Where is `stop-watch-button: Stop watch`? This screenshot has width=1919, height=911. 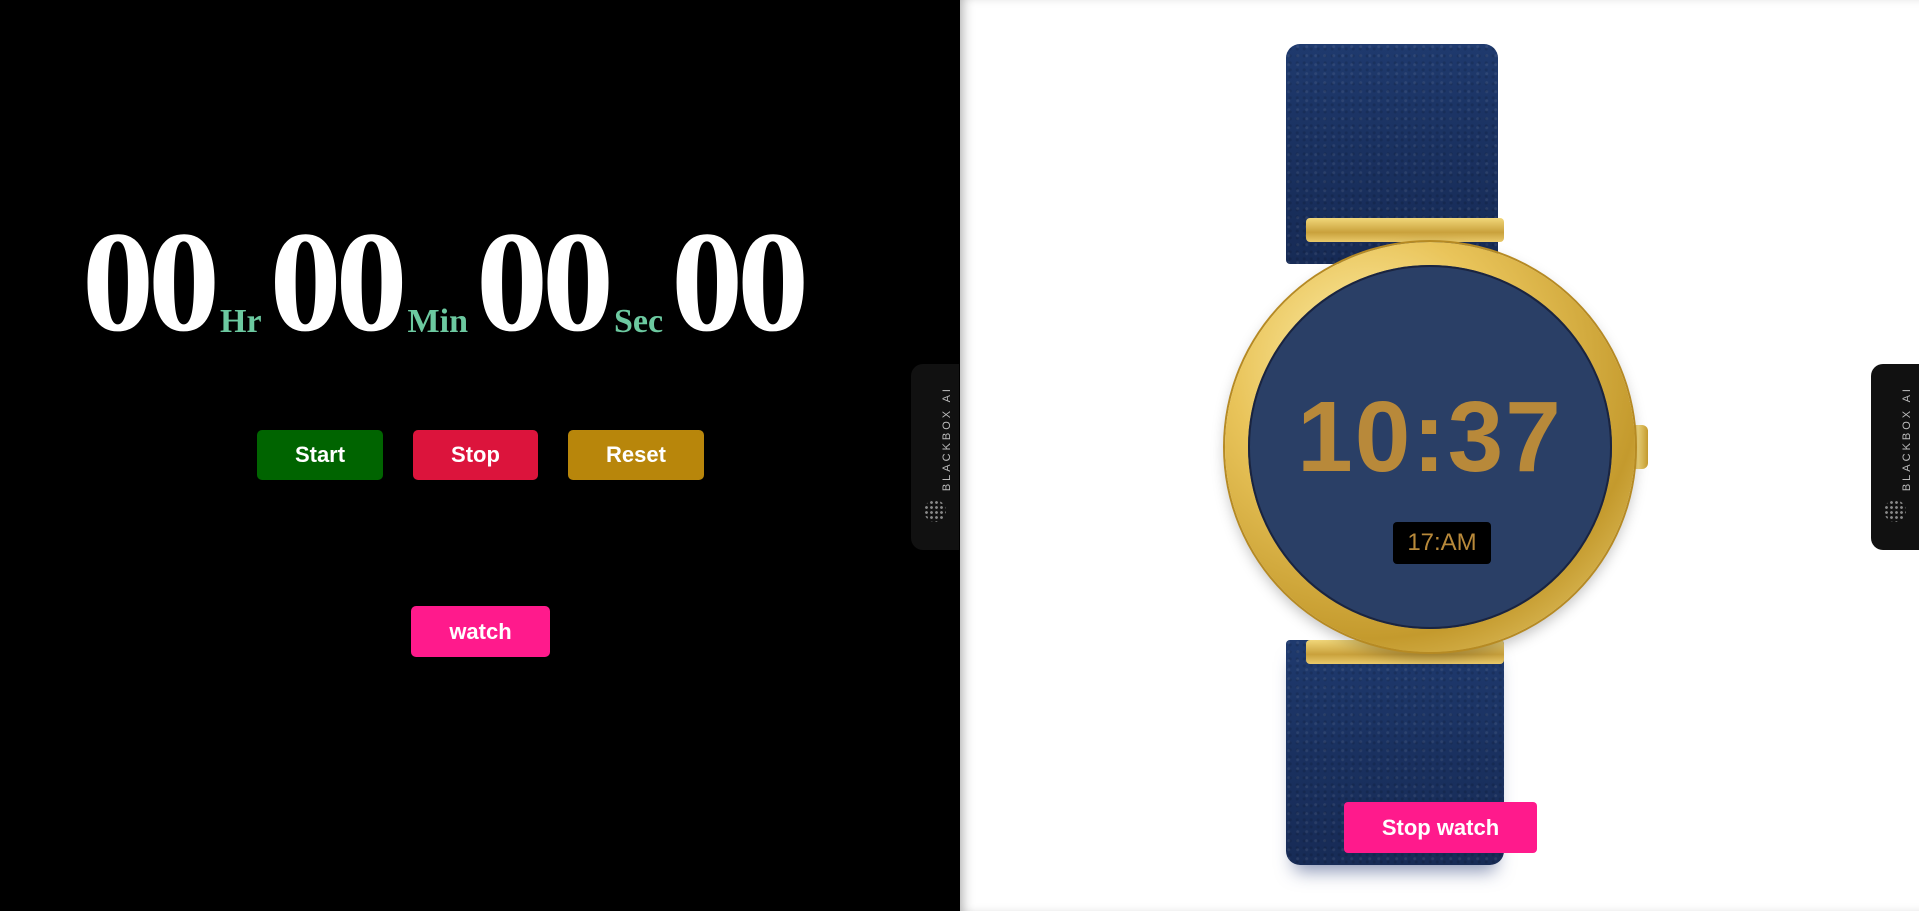 stop-watch-button: Stop watch is located at coordinates (1440, 827).